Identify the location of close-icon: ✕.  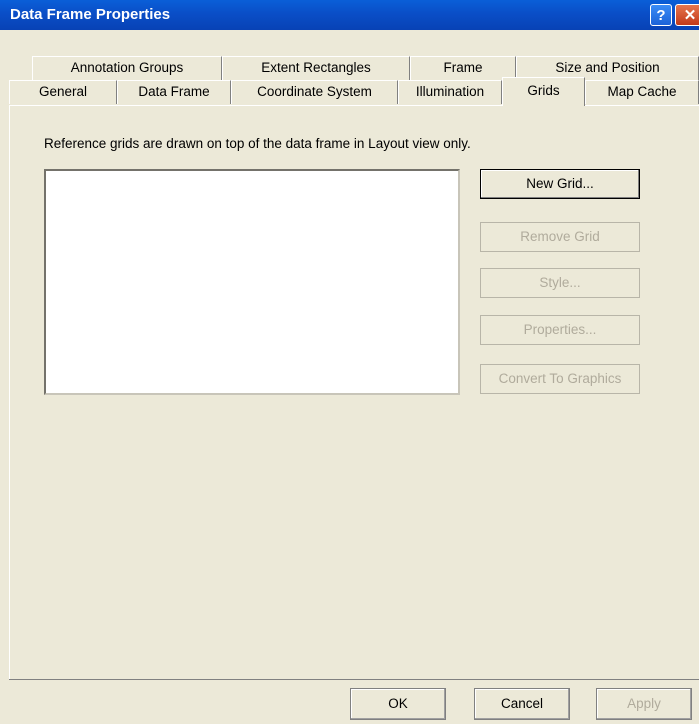
(690, 15).